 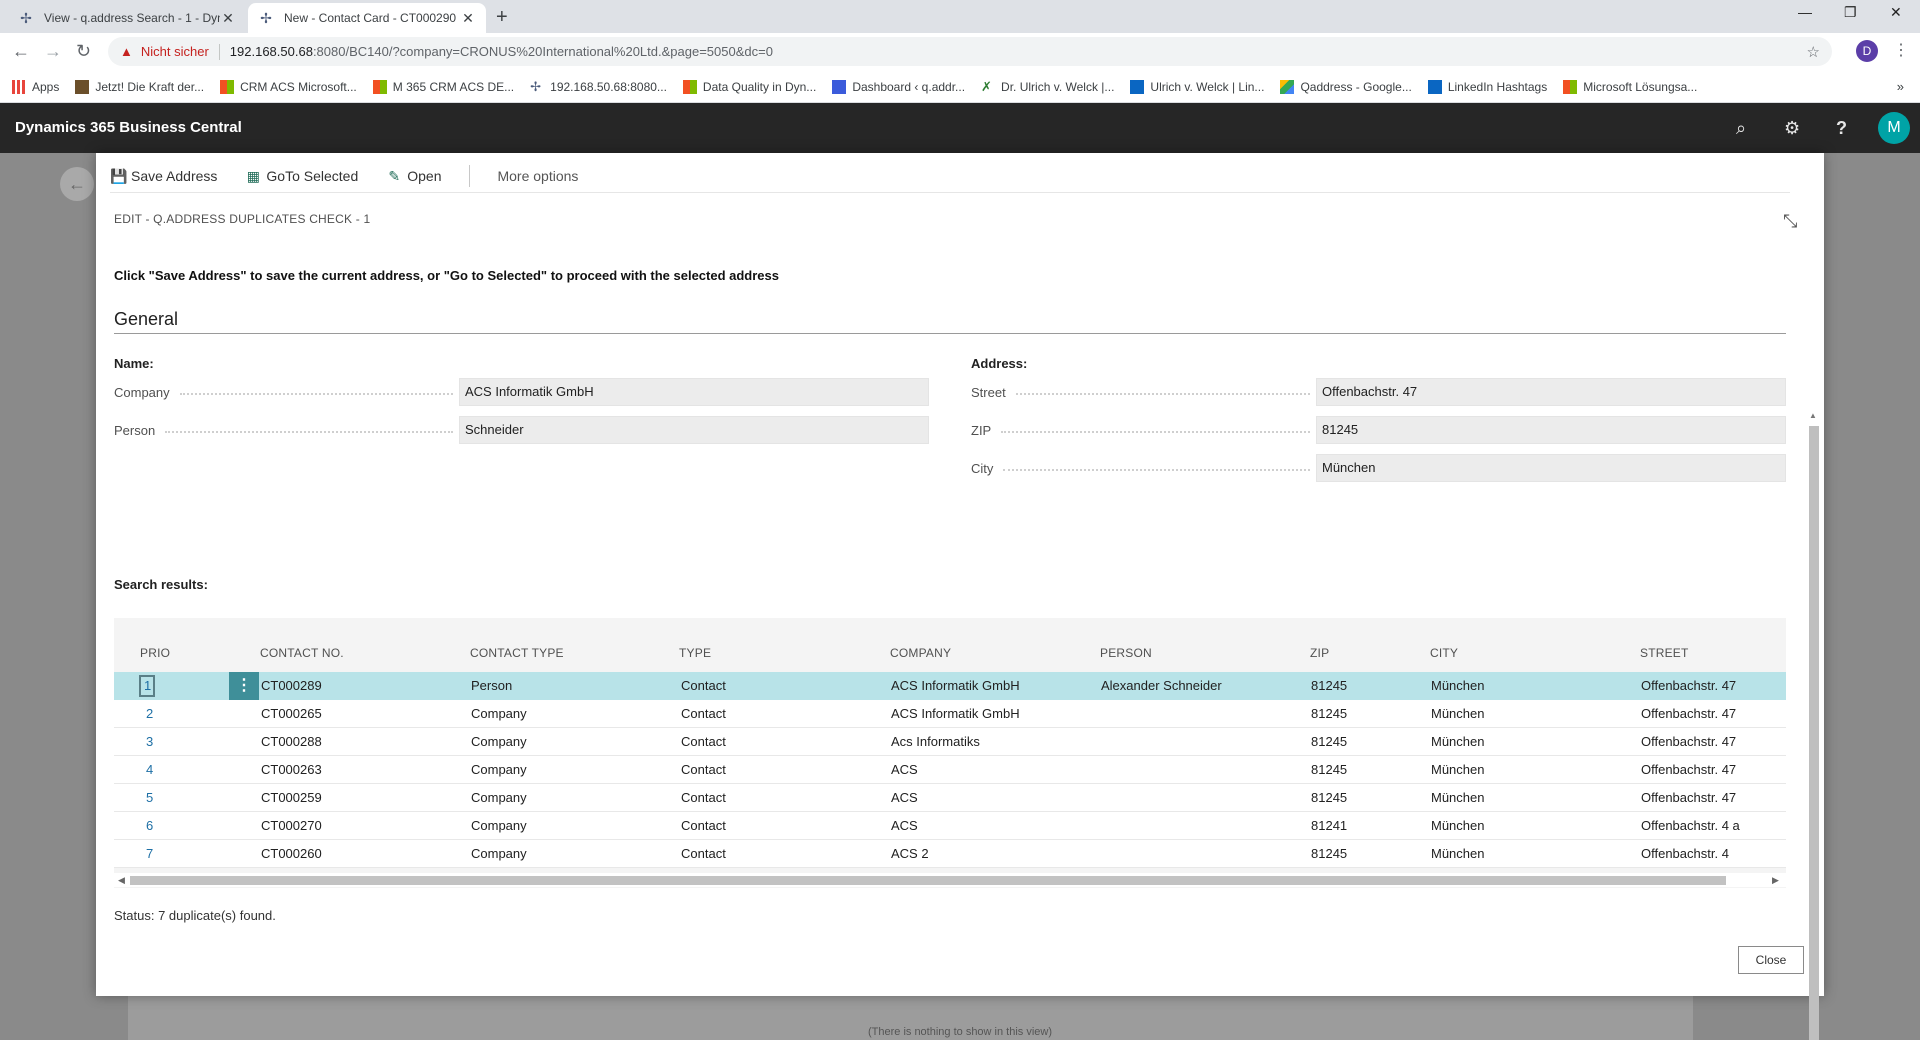 I want to click on cell-zip: 81245, so click(x=1329, y=713).